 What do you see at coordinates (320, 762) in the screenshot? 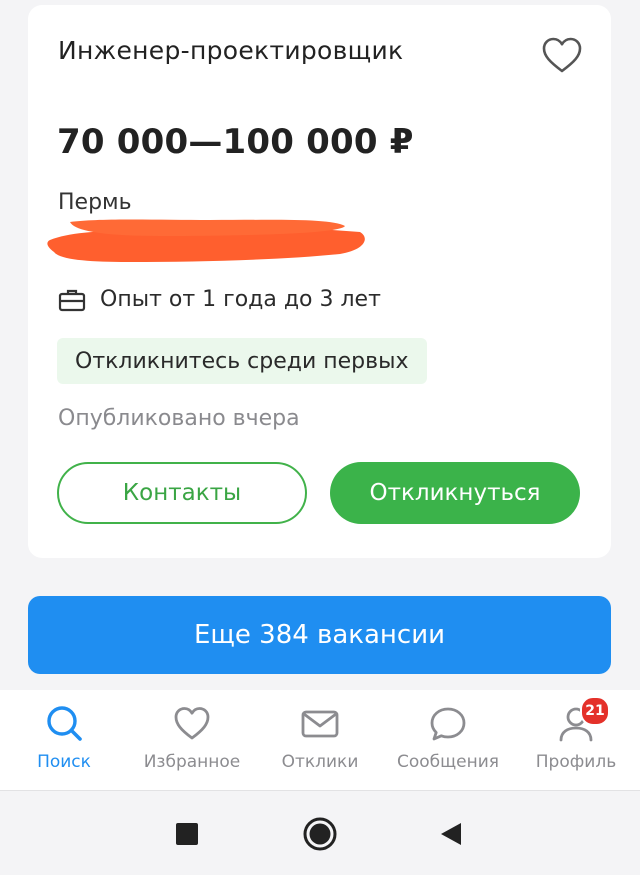
I see `tab-responses-label: Отклики` at bounding box center [320, 762].